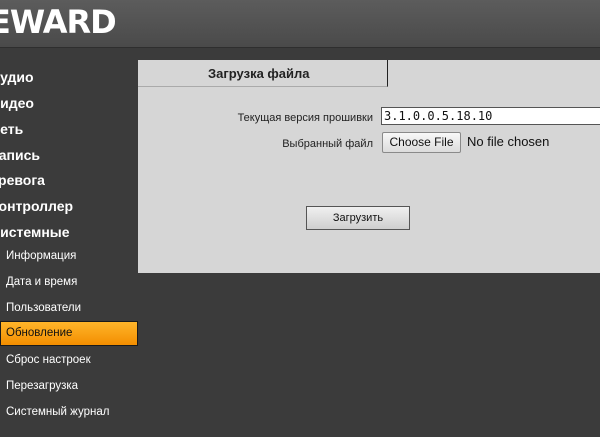  I want to click on sidebar-item-video: Видео, so click(17, 103).